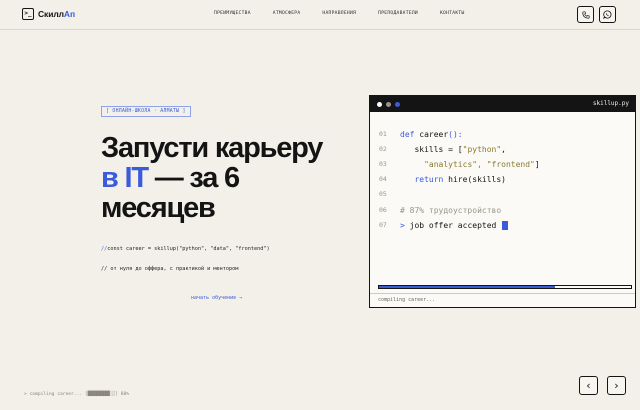 The image size is (640, 410). Describe the element at coordinates (146, 111) in the screenshot. I see `school-badge: [ ОНЛАЙН-ШКОЛА · АЛМАТЫ ]` at that location.